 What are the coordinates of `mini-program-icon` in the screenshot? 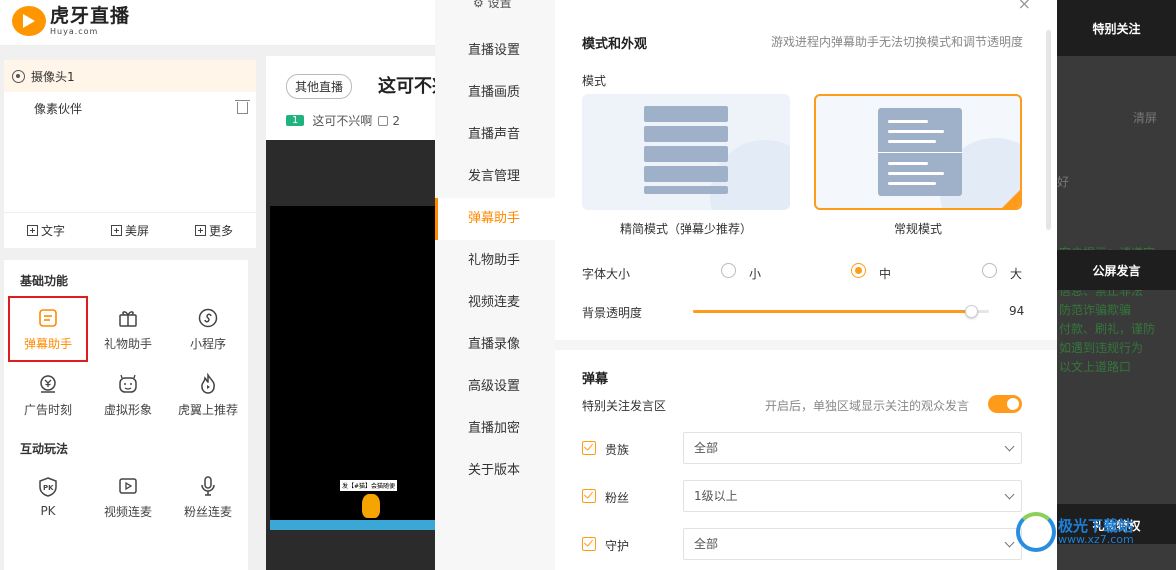 It's located at (208, 317).